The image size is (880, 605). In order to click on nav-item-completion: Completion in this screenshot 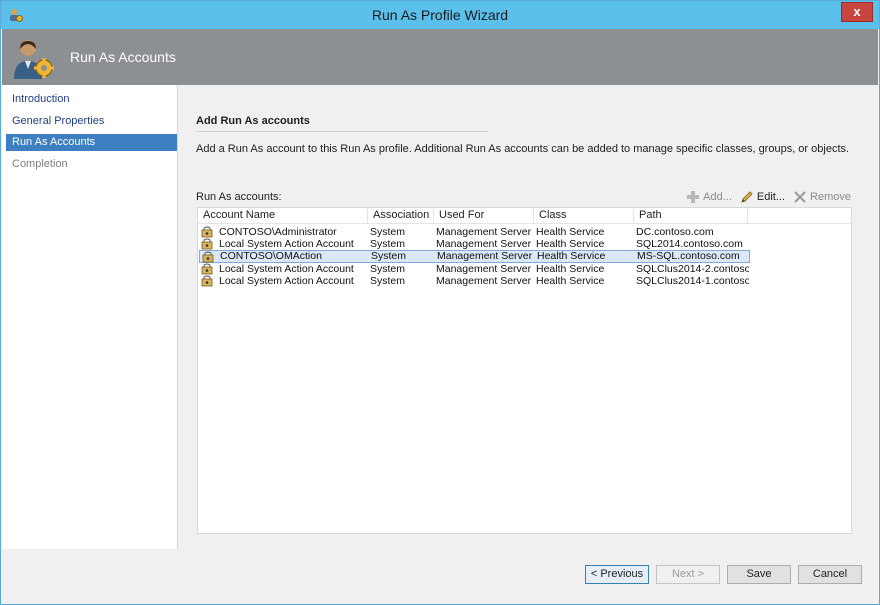, I will do `click(40, 164)`.